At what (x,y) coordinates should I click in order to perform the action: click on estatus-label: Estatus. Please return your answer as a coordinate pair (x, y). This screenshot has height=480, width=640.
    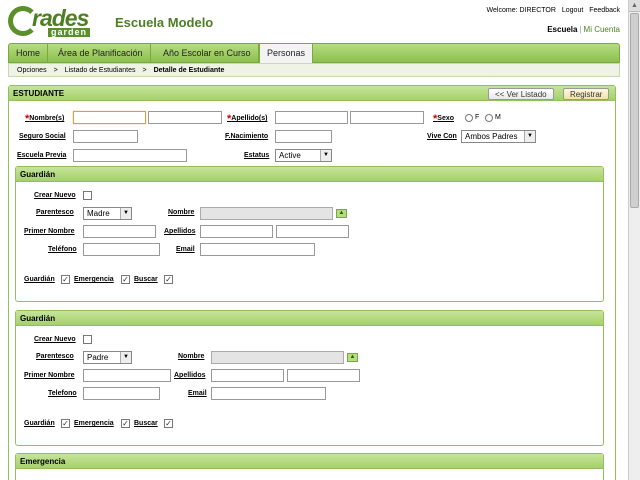
    Looking at the image, I should click on (257, 155).